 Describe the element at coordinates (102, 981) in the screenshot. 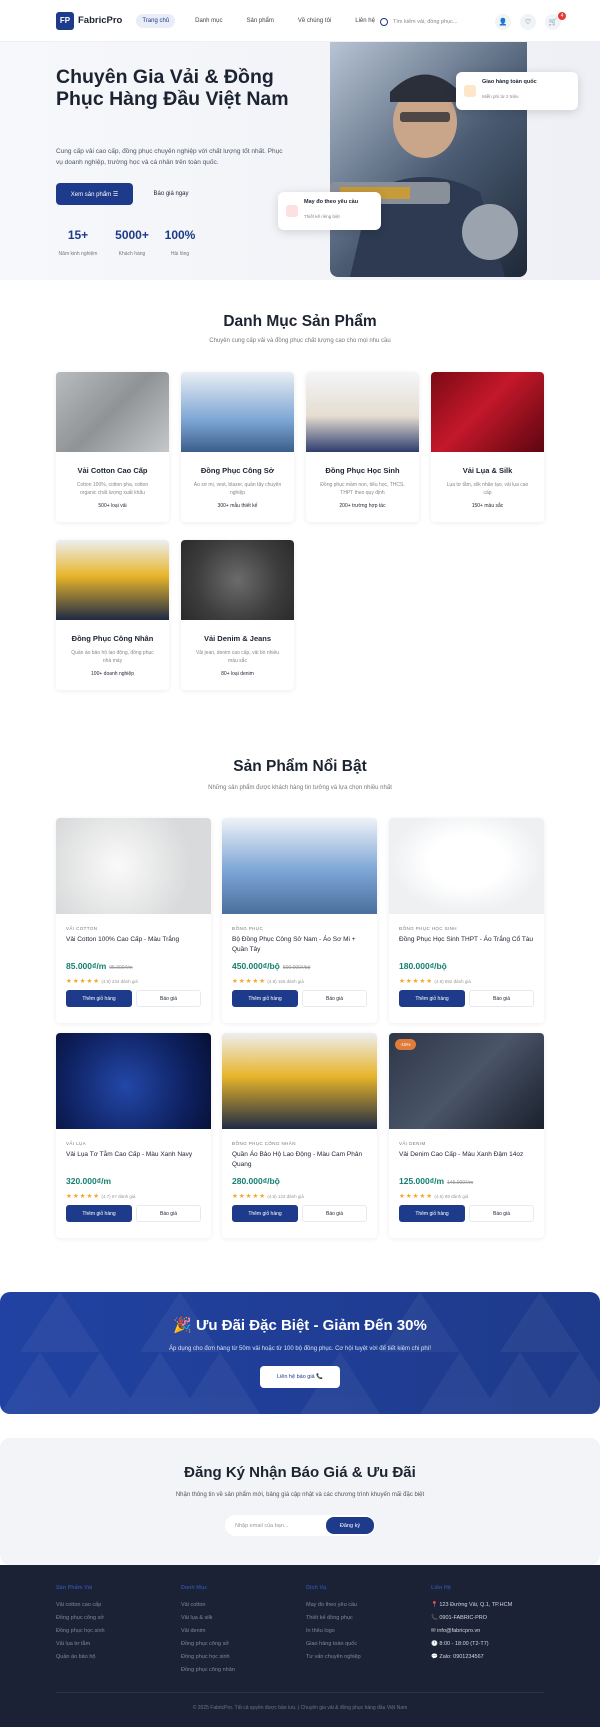

I see `product-rating: ★★★★★ (4.9) 234 đánh giá` at that location.